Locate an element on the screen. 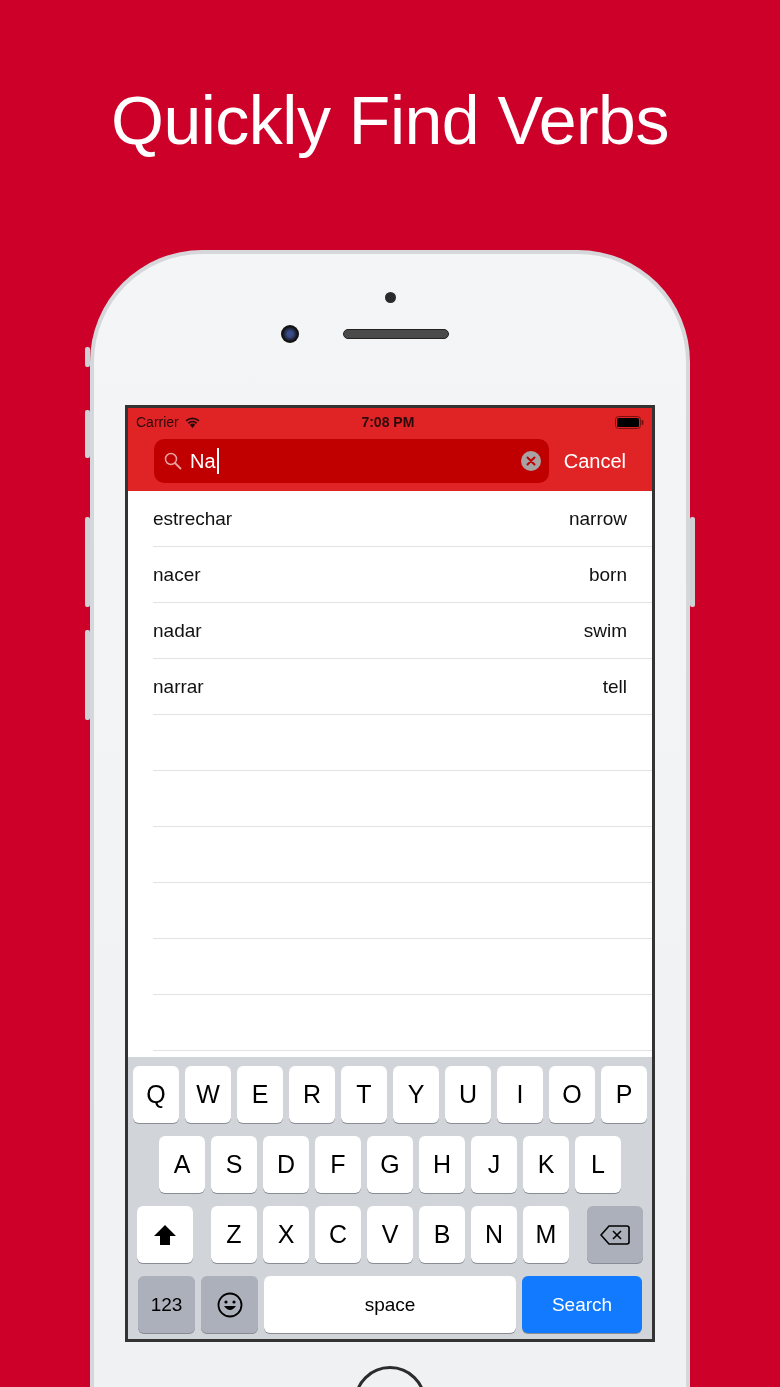  result-row: nacer born is located at coordinates (402, 575).